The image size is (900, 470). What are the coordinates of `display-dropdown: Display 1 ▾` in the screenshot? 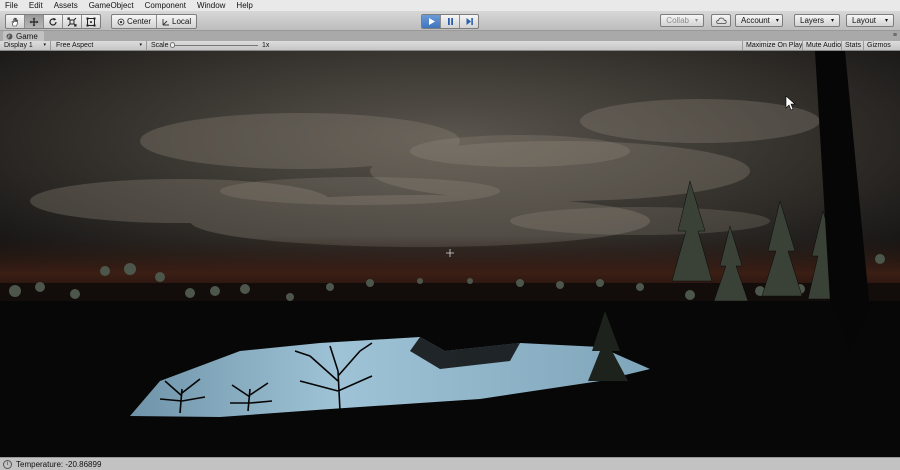 It's located at (25, 45).